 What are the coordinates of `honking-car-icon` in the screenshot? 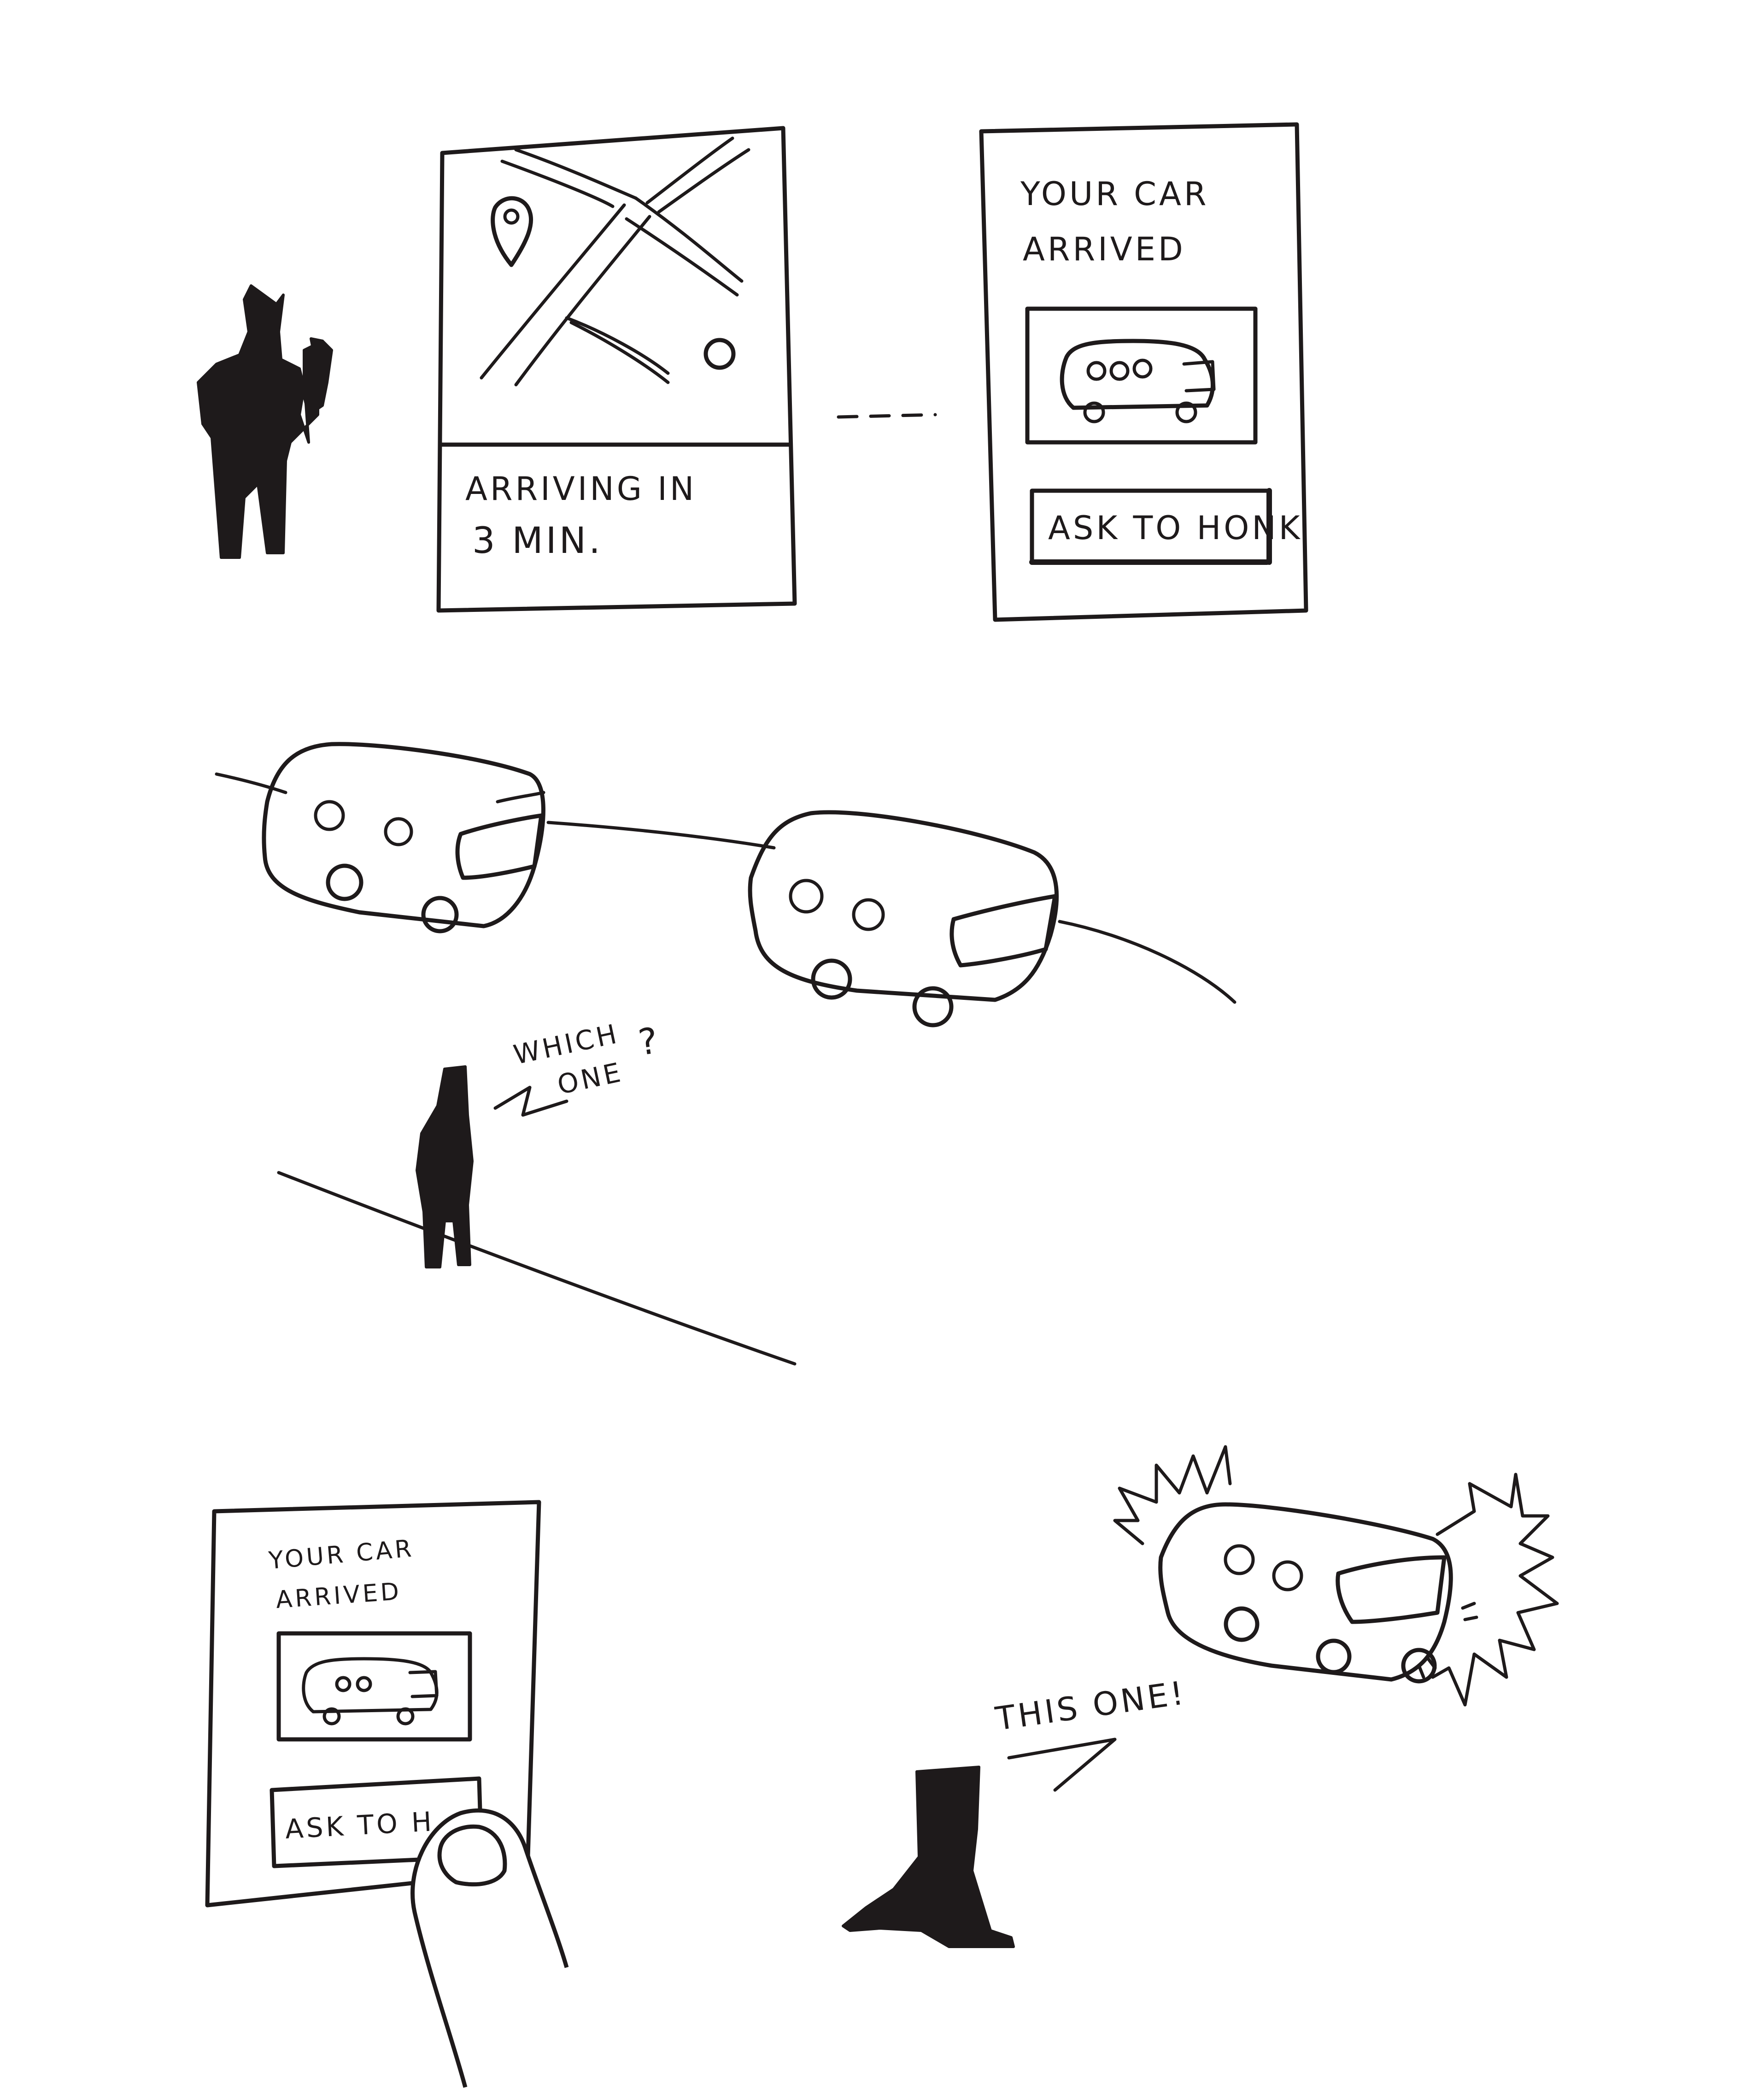 It's located at (1305, 1593).